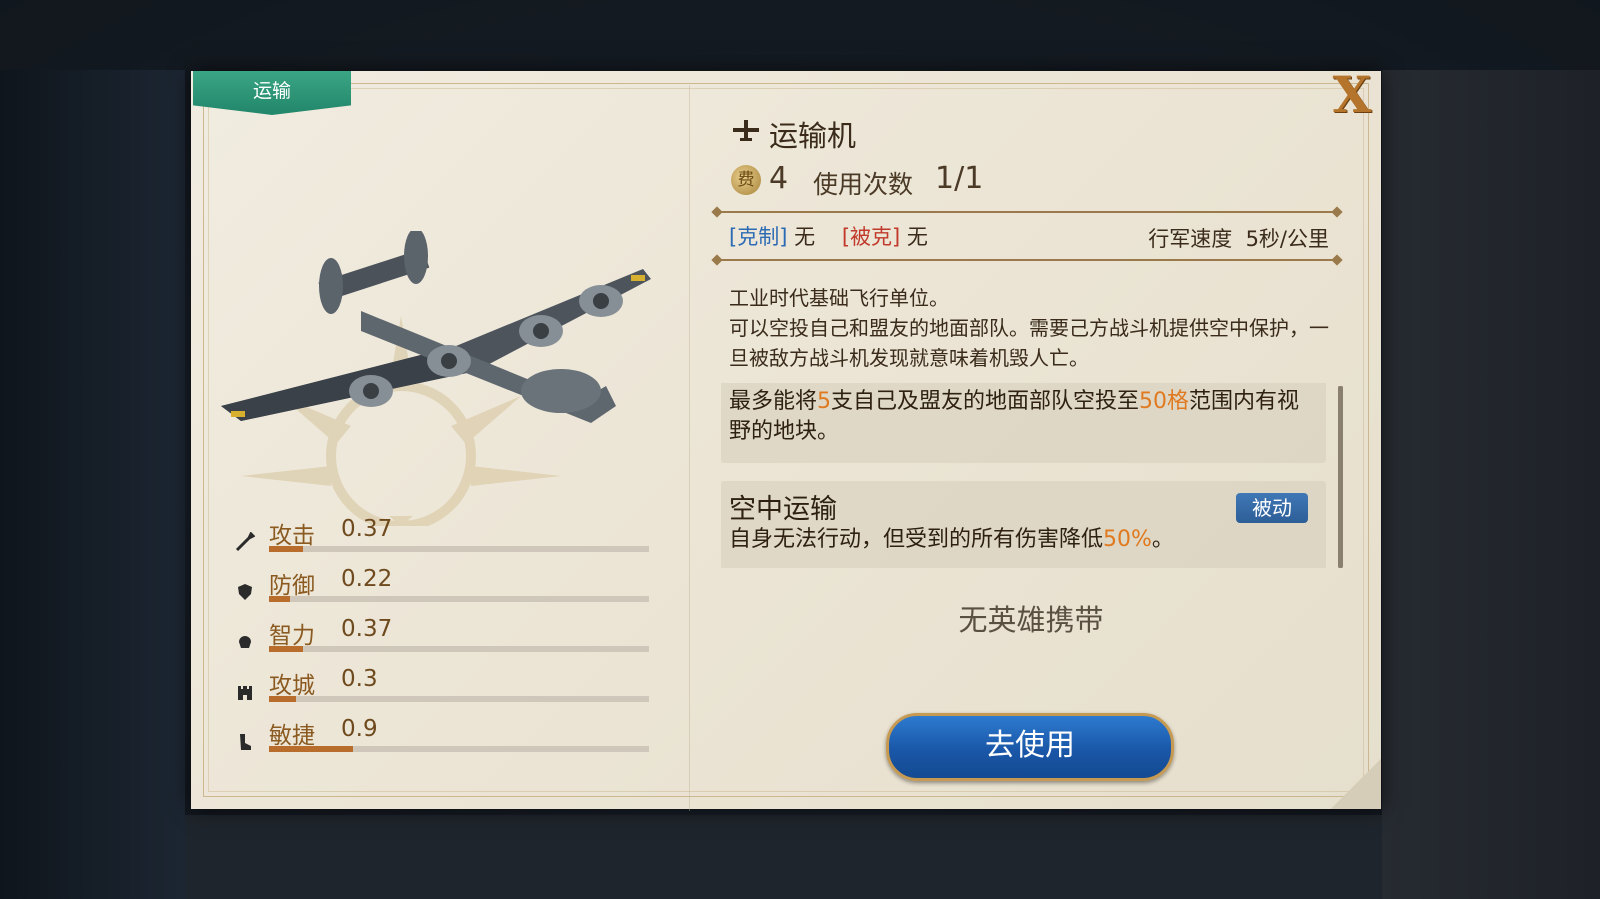 The width and height of the screenshot is (1600, 899). What do you see at coordinates (758, 237) in the screenshot?
I see `counters-label: [克制]` at bounding box center [758, 237].